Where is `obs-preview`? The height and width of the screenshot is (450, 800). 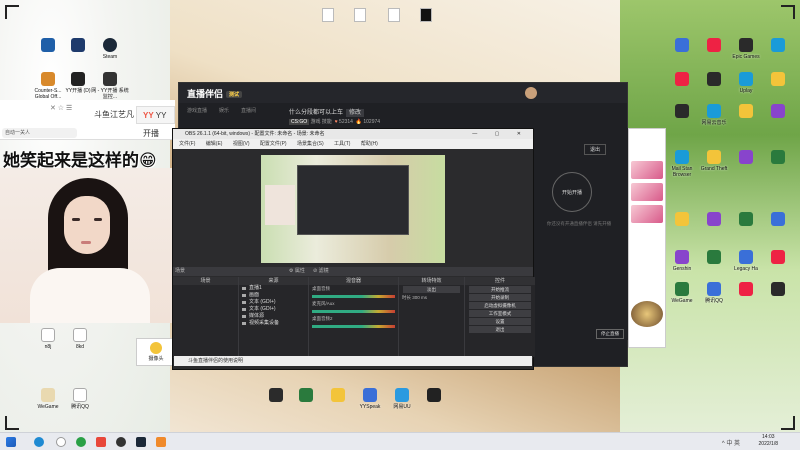
obs-preview is located at coordinates (353, 209).